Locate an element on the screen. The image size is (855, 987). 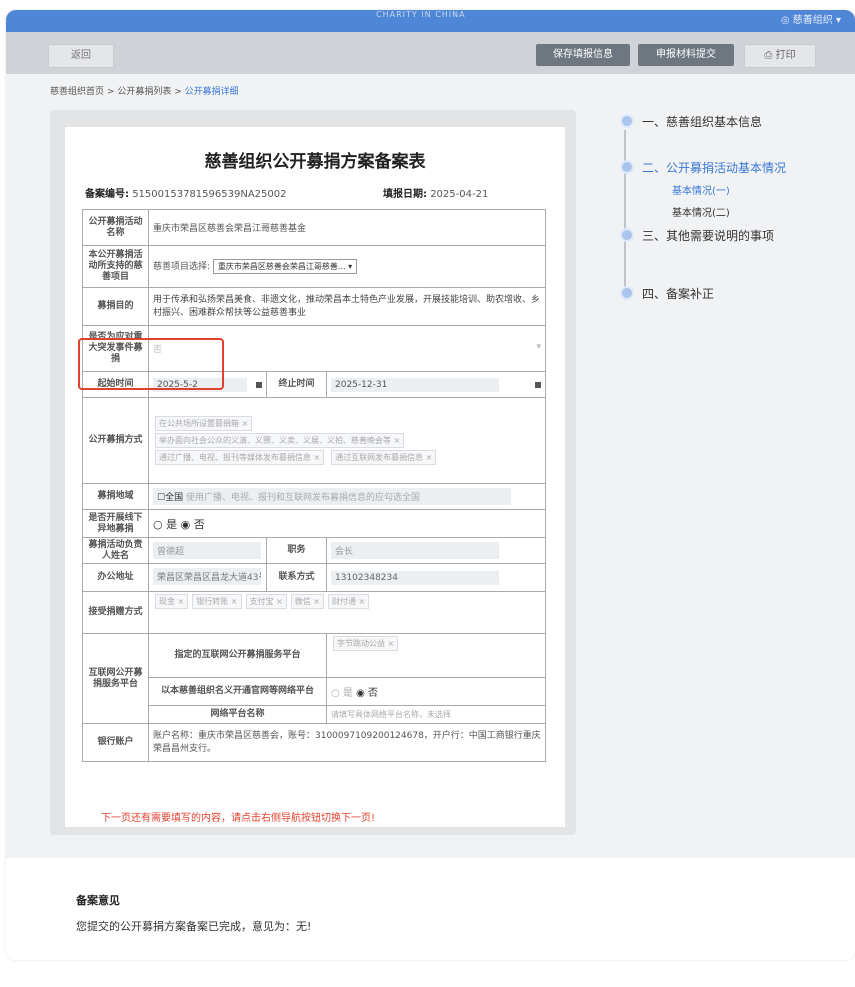
table-row: 互联网公开募捐服务平台 指定的互联网公开募捐服务平台 字节跳动公益 × is located at coordinates (314, 678).